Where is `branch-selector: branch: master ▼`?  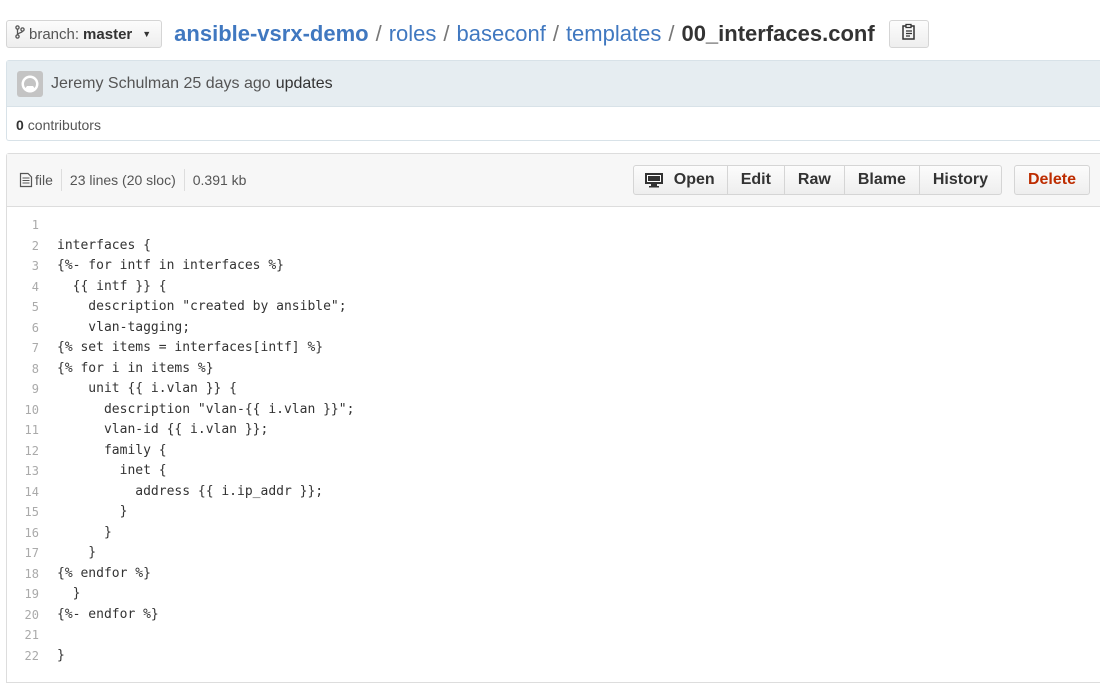
branch-selector: branch: master ▼ is located at coordinates (84, 34).